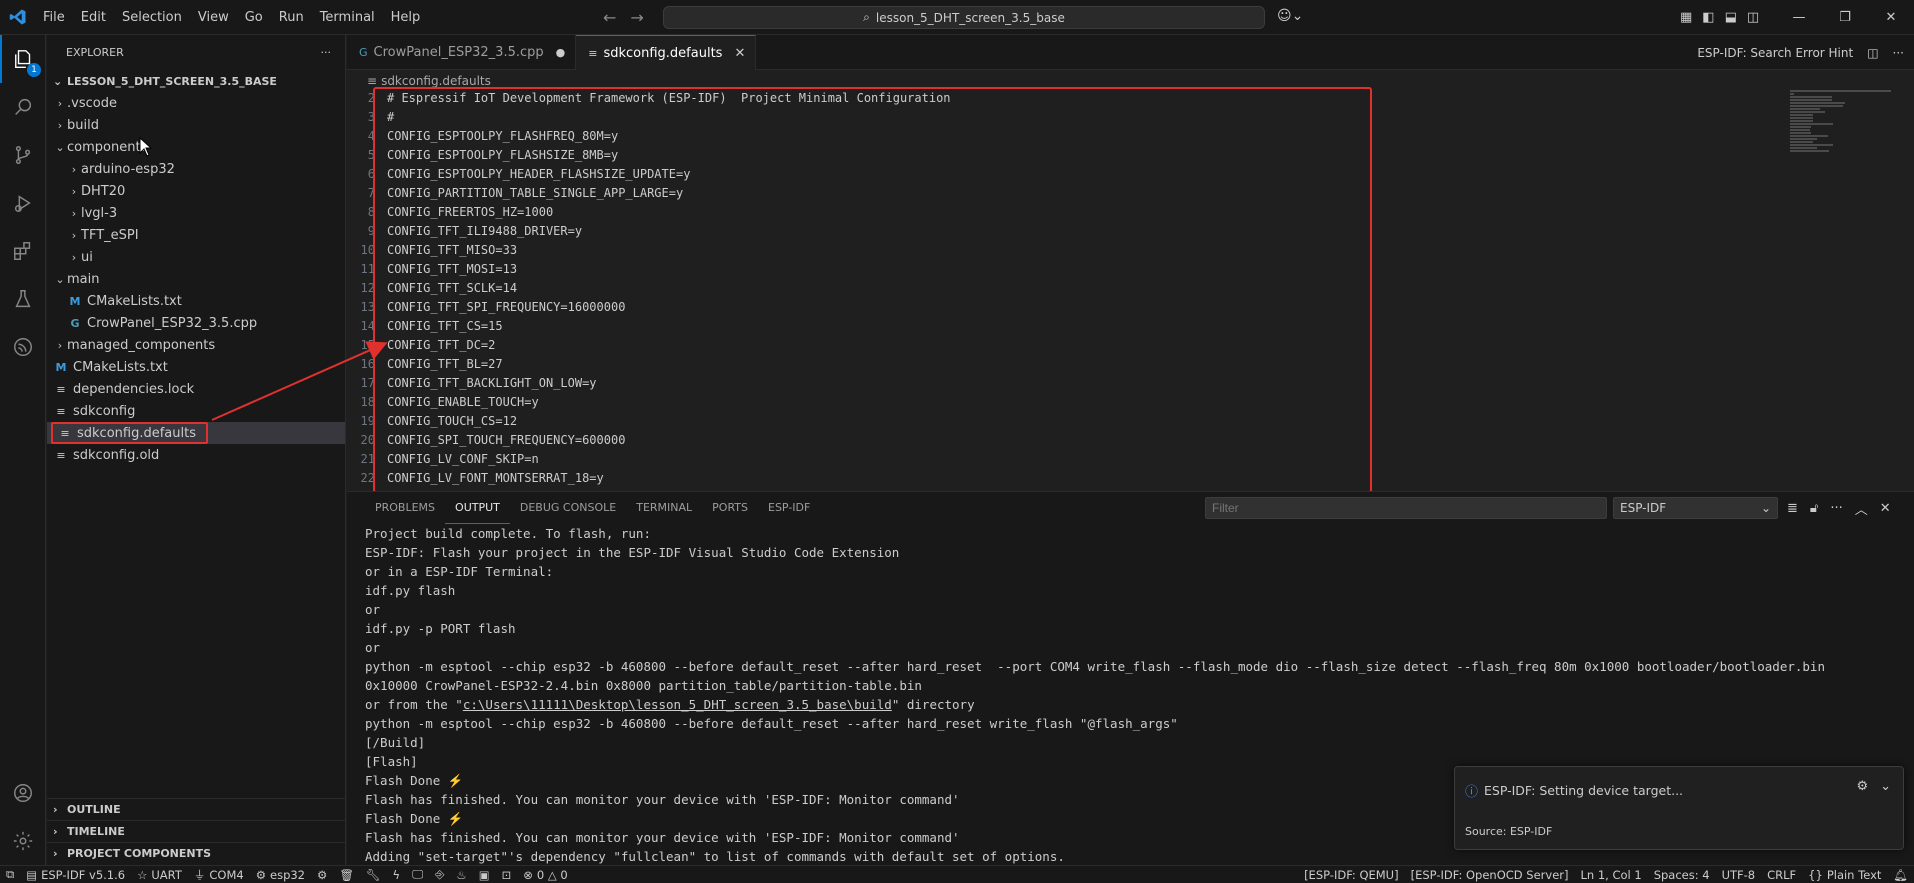 Image resolution: width=1914 pixels, height=883 pixels. I want to click on status-encoding: UTF-8, so click(1739, 874).